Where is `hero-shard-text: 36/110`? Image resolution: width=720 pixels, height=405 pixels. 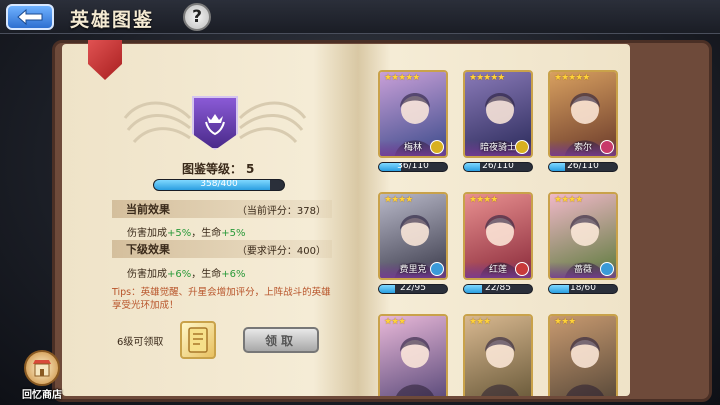 hero-shard-text: 36/110 is located at coordinates (413, 166).